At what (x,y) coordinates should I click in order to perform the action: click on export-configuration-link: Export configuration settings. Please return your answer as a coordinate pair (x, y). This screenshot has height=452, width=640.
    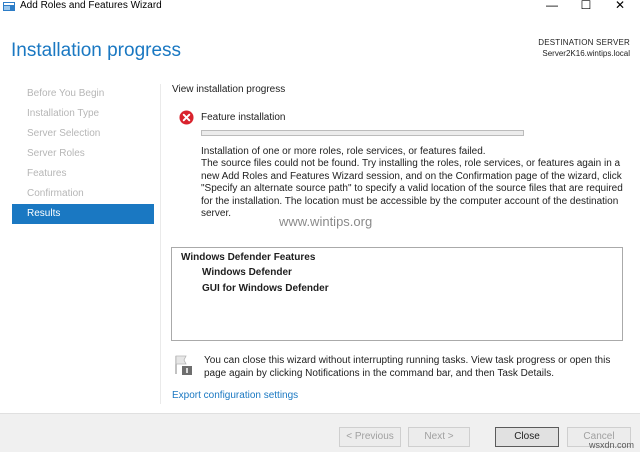
    Looking at the image, I should click on (235, 395).